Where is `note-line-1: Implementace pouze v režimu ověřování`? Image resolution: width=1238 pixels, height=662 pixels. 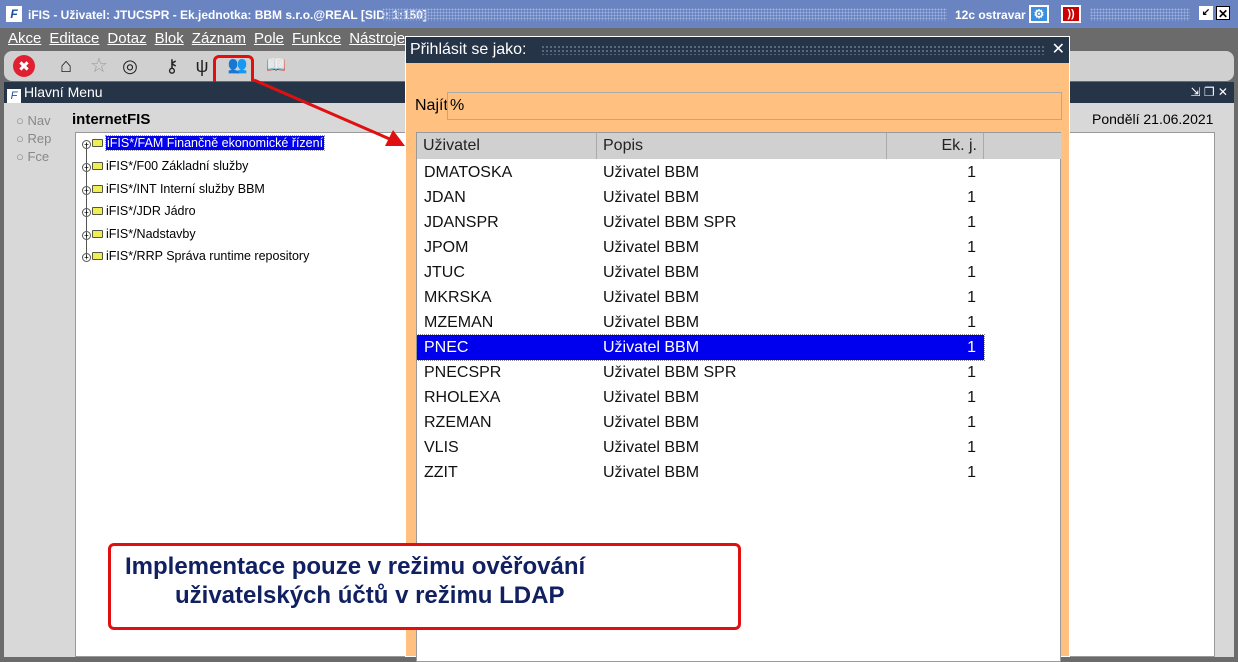
note-line-1: Implementace pouze v režimu ověřování is located at coordinates (355, 566).